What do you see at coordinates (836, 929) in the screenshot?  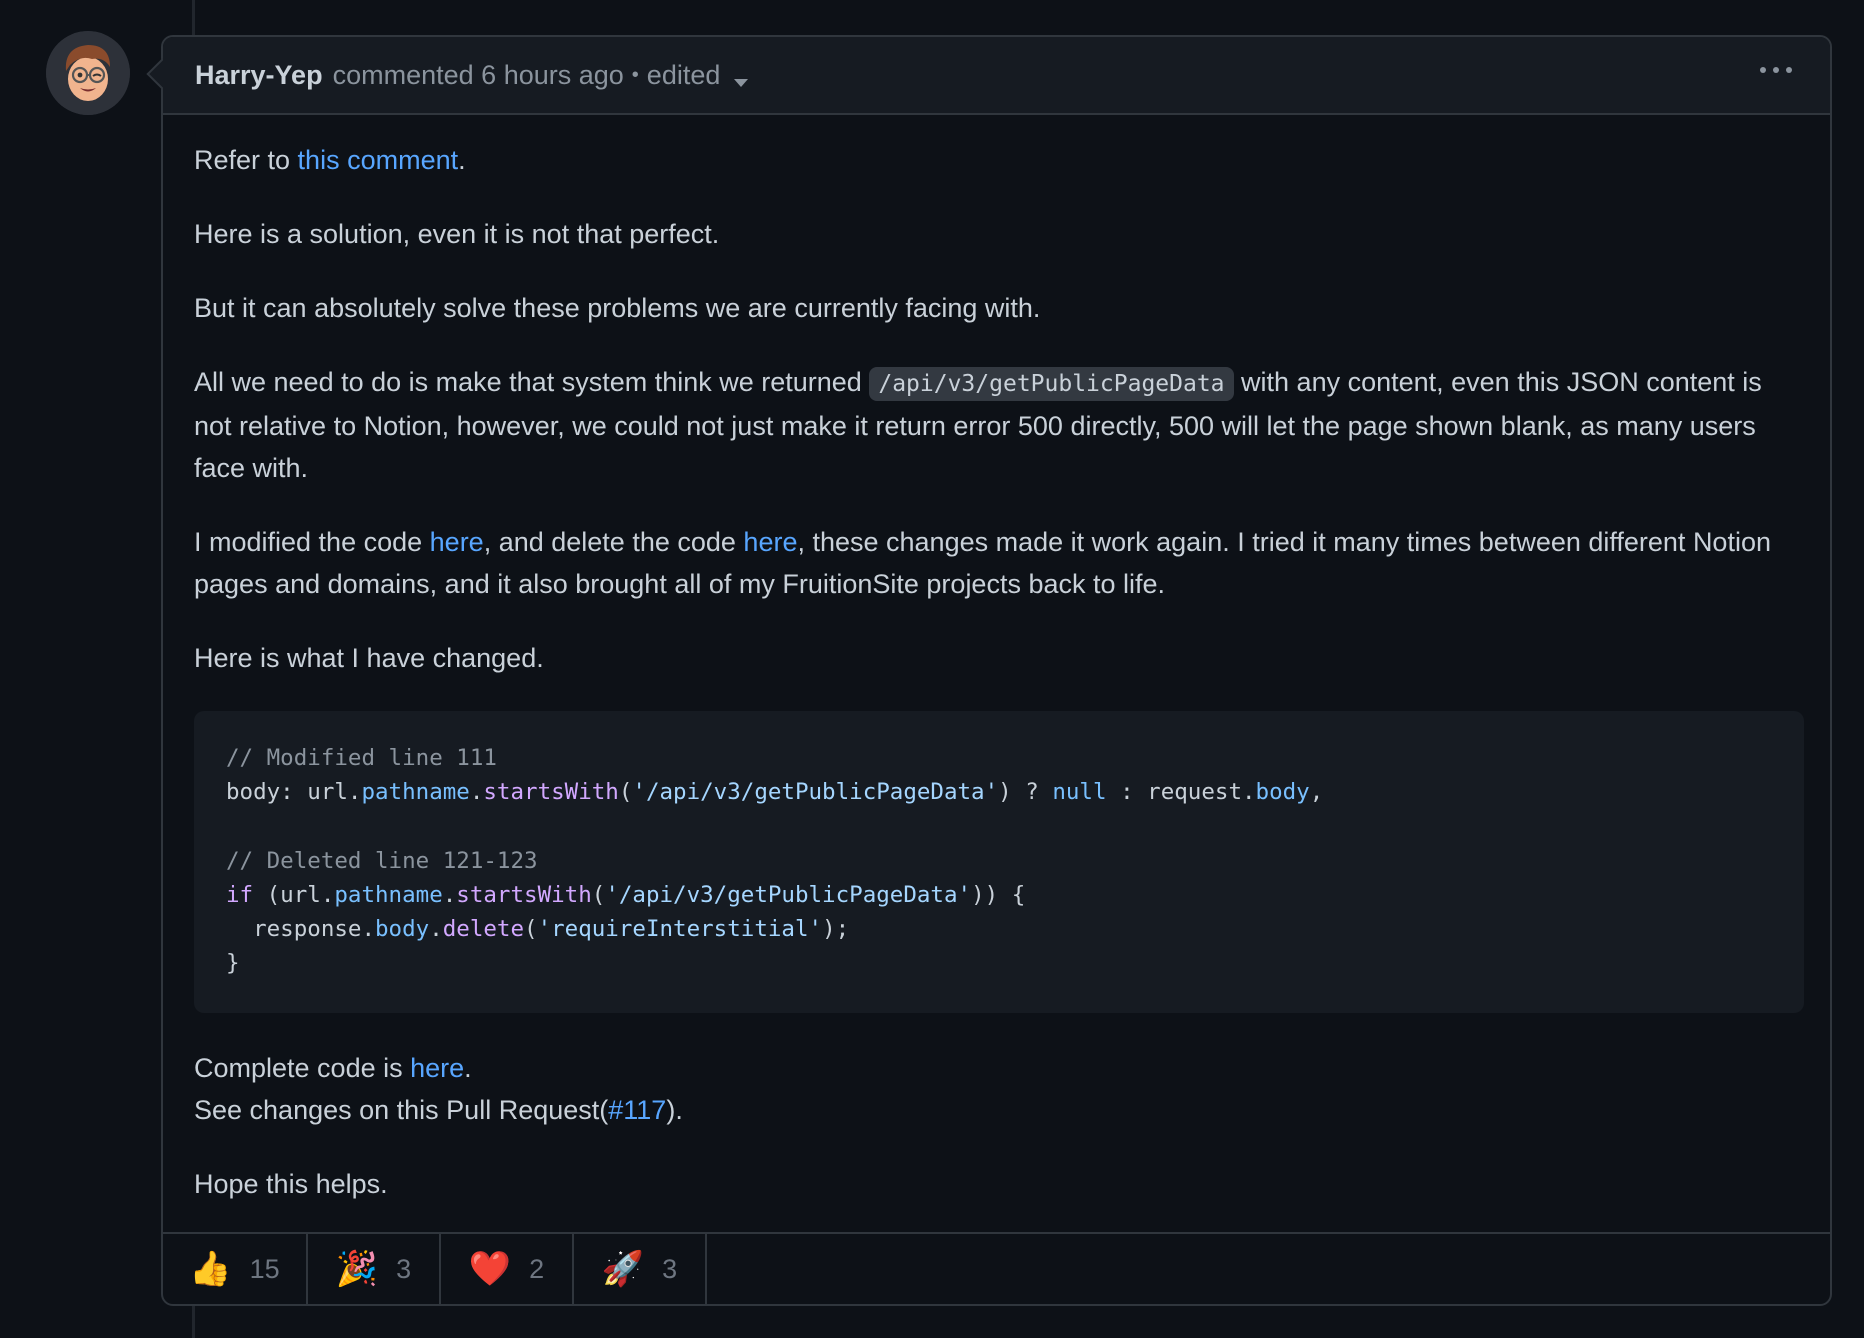 I see `code-token: );` at bounding box center [836, 929].